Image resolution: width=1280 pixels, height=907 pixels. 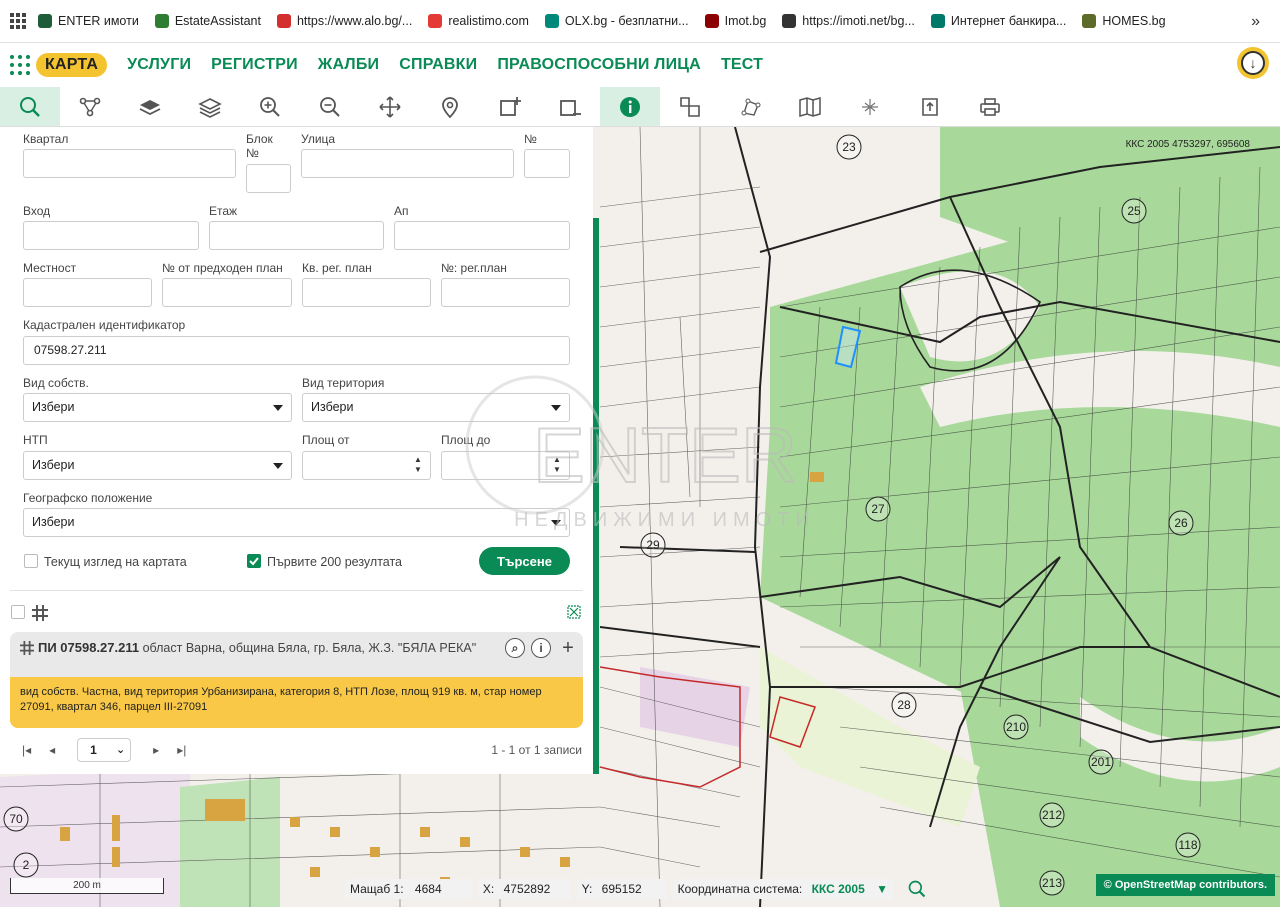 What do you see at coordinates (1255, 22) in the screenshot?
I see `more-bookmarks-icon: »` at bounding box center [1255, 22].